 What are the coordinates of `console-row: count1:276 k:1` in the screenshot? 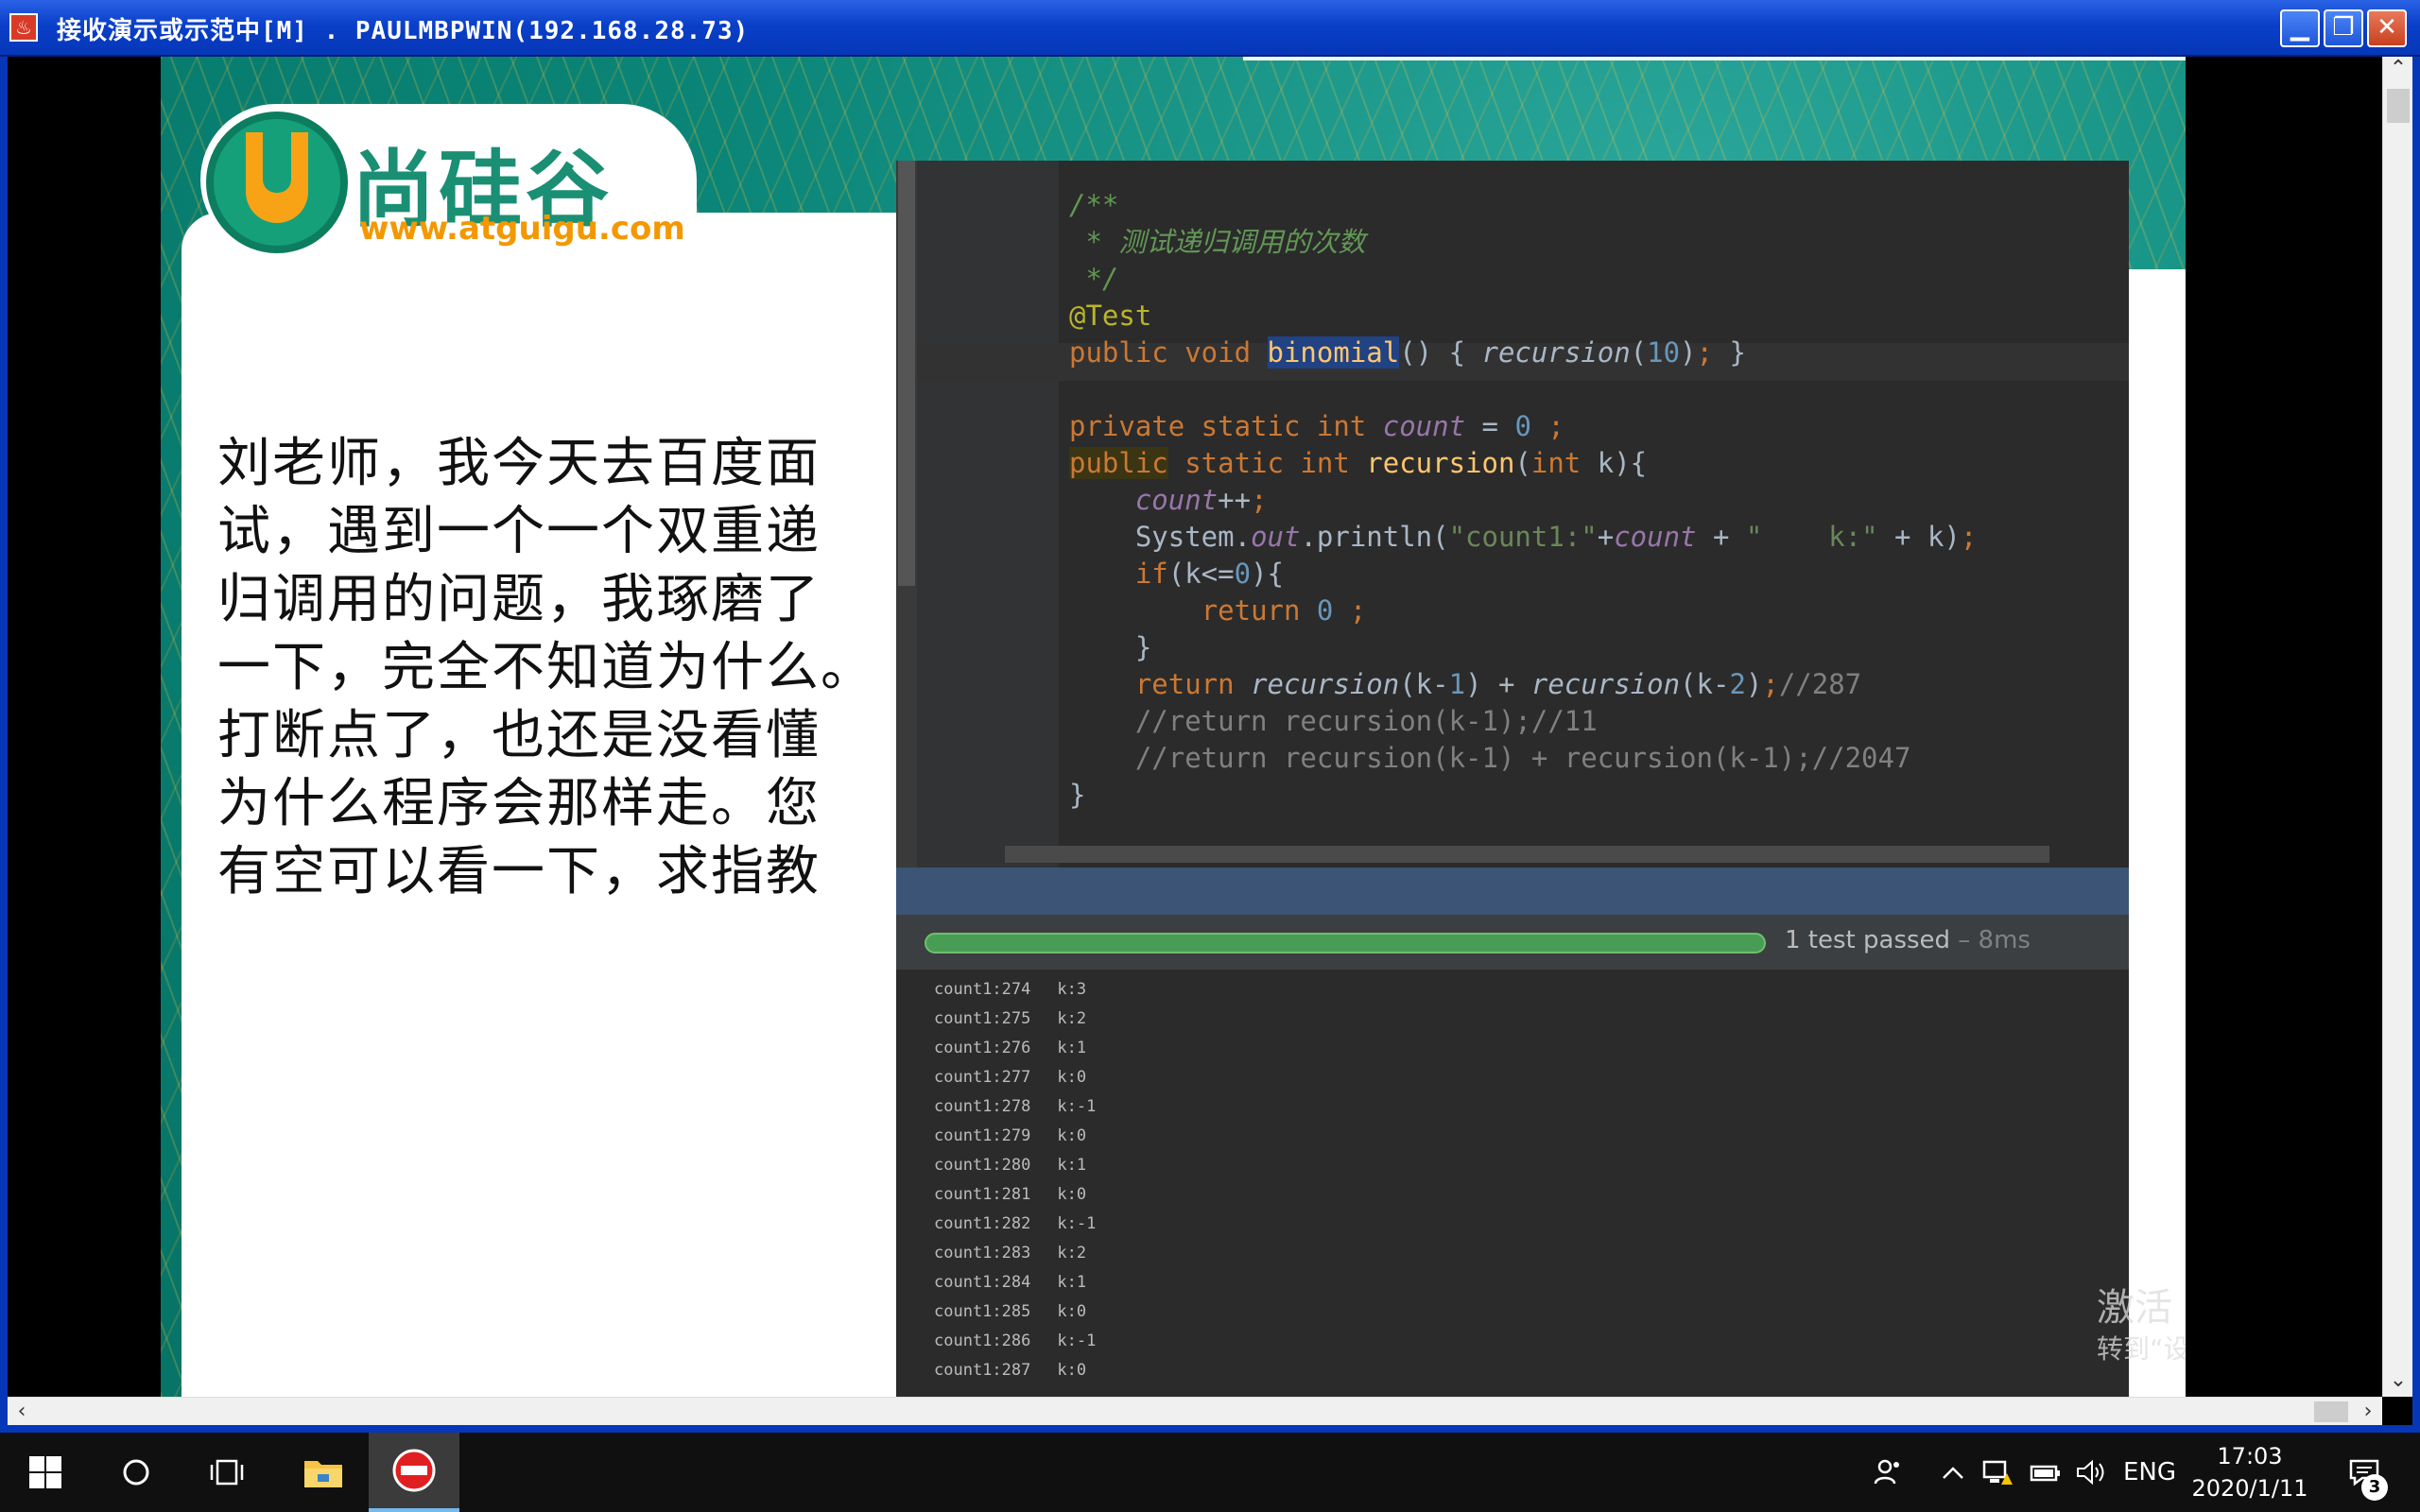 It's located at (1015, 1048).